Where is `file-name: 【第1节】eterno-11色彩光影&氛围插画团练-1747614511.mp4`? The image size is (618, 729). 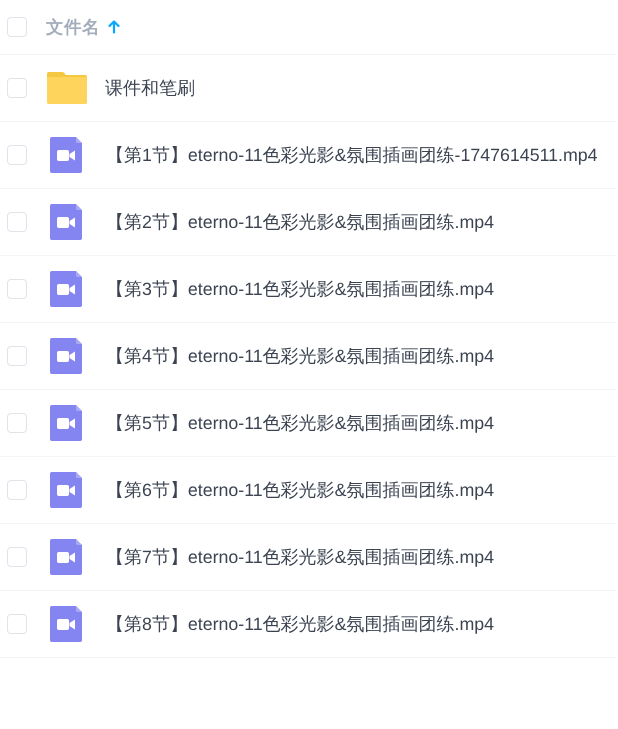
file-name: 【第1节】eterno-11色彩光影&氛围插画团练-1747614511.mp4 is located at coordinates (352, 155).